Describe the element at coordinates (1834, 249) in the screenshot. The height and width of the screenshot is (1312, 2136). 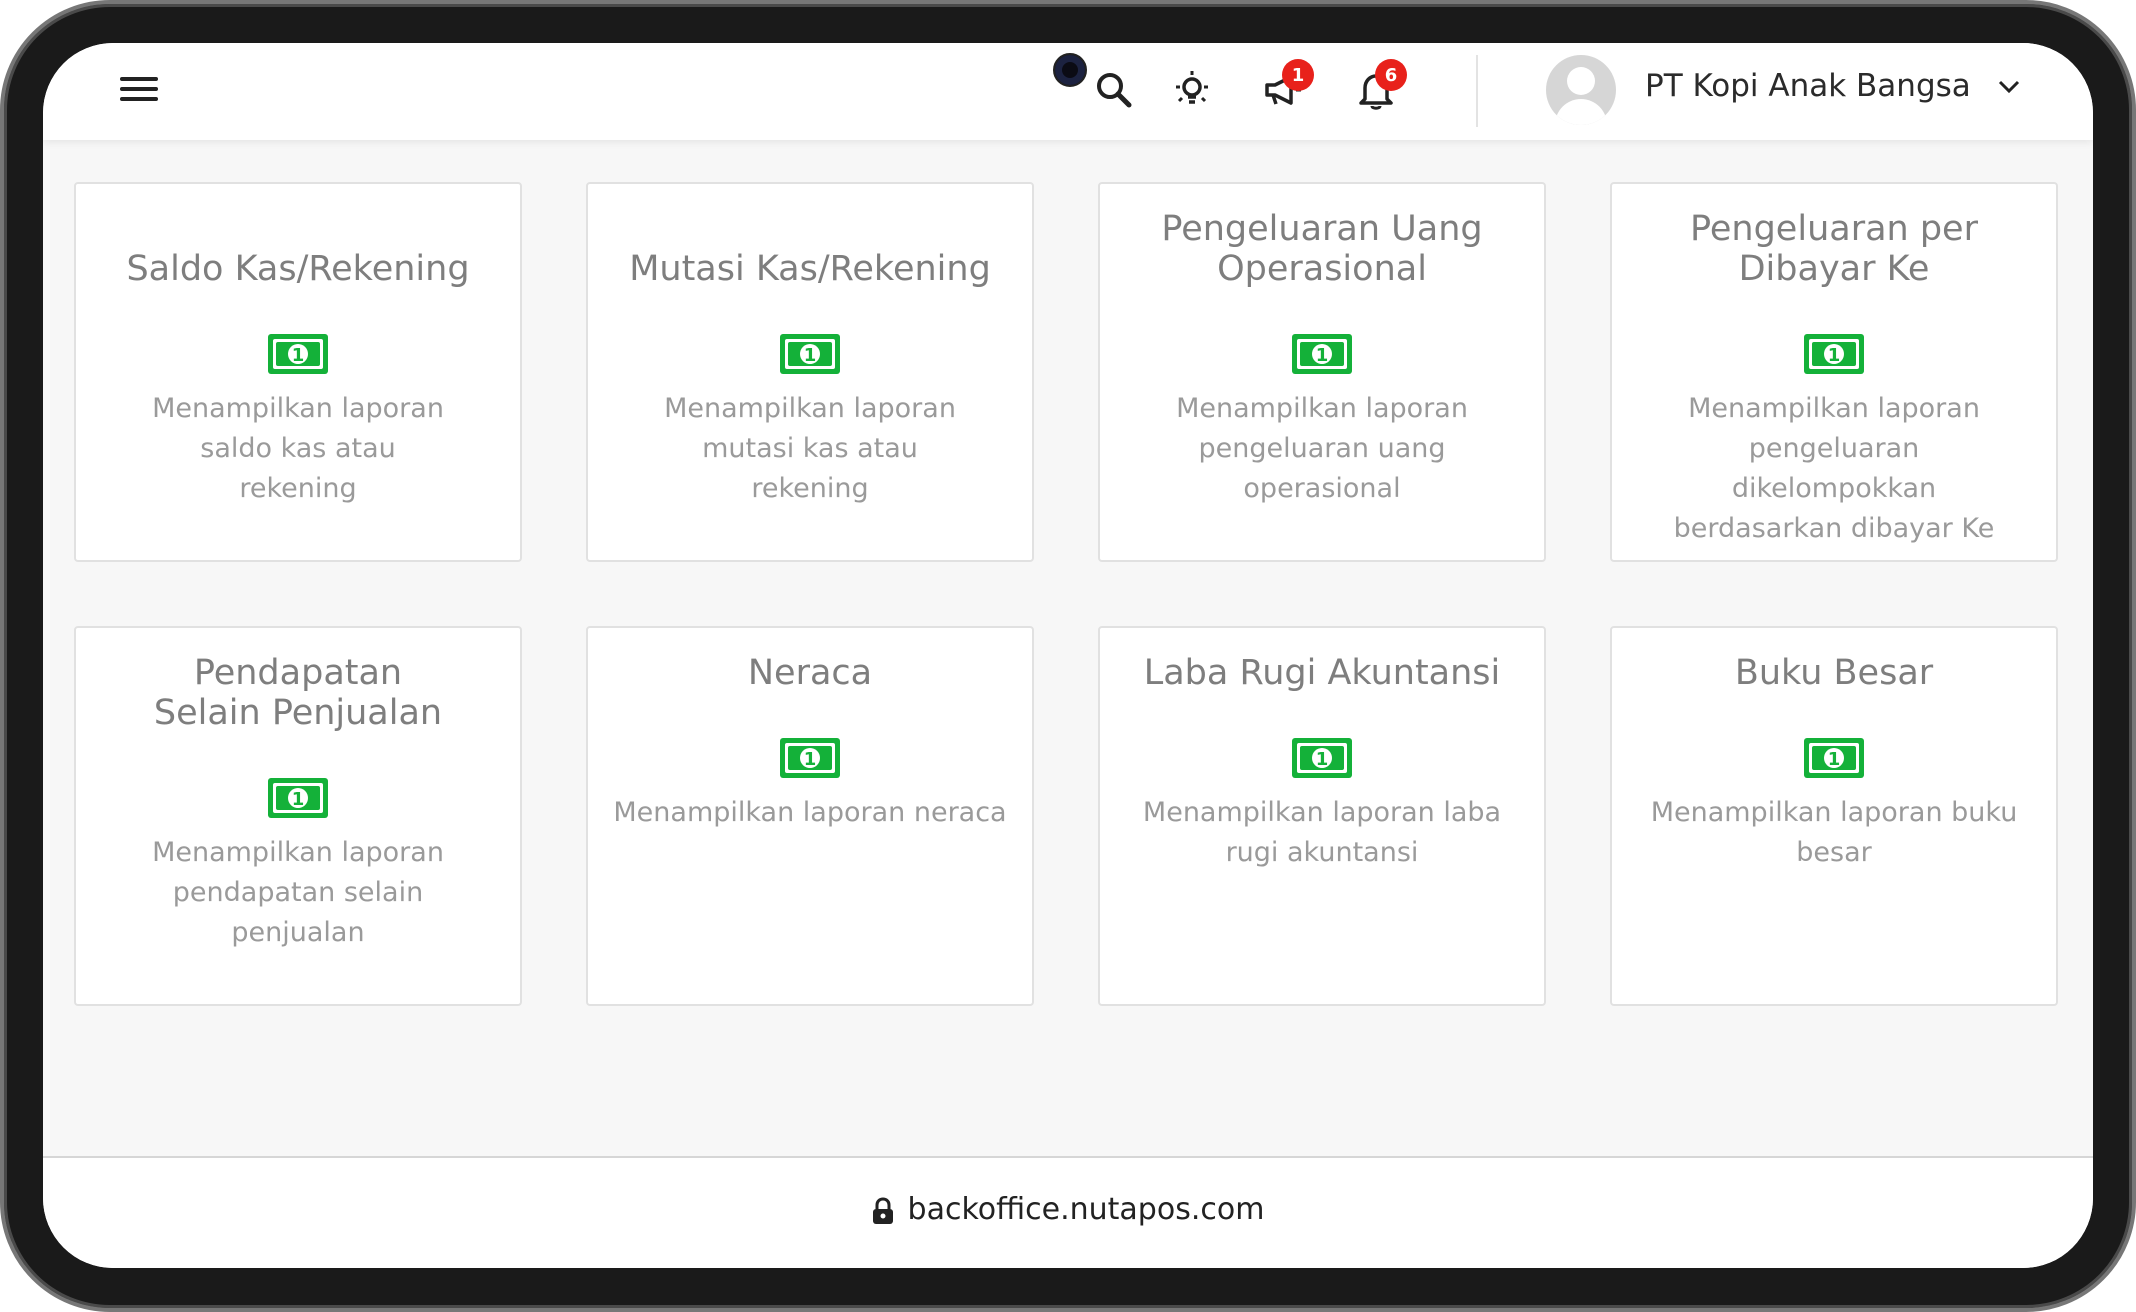
I see `card-title: Pengeluaran per Dibayar Ke` at that location.